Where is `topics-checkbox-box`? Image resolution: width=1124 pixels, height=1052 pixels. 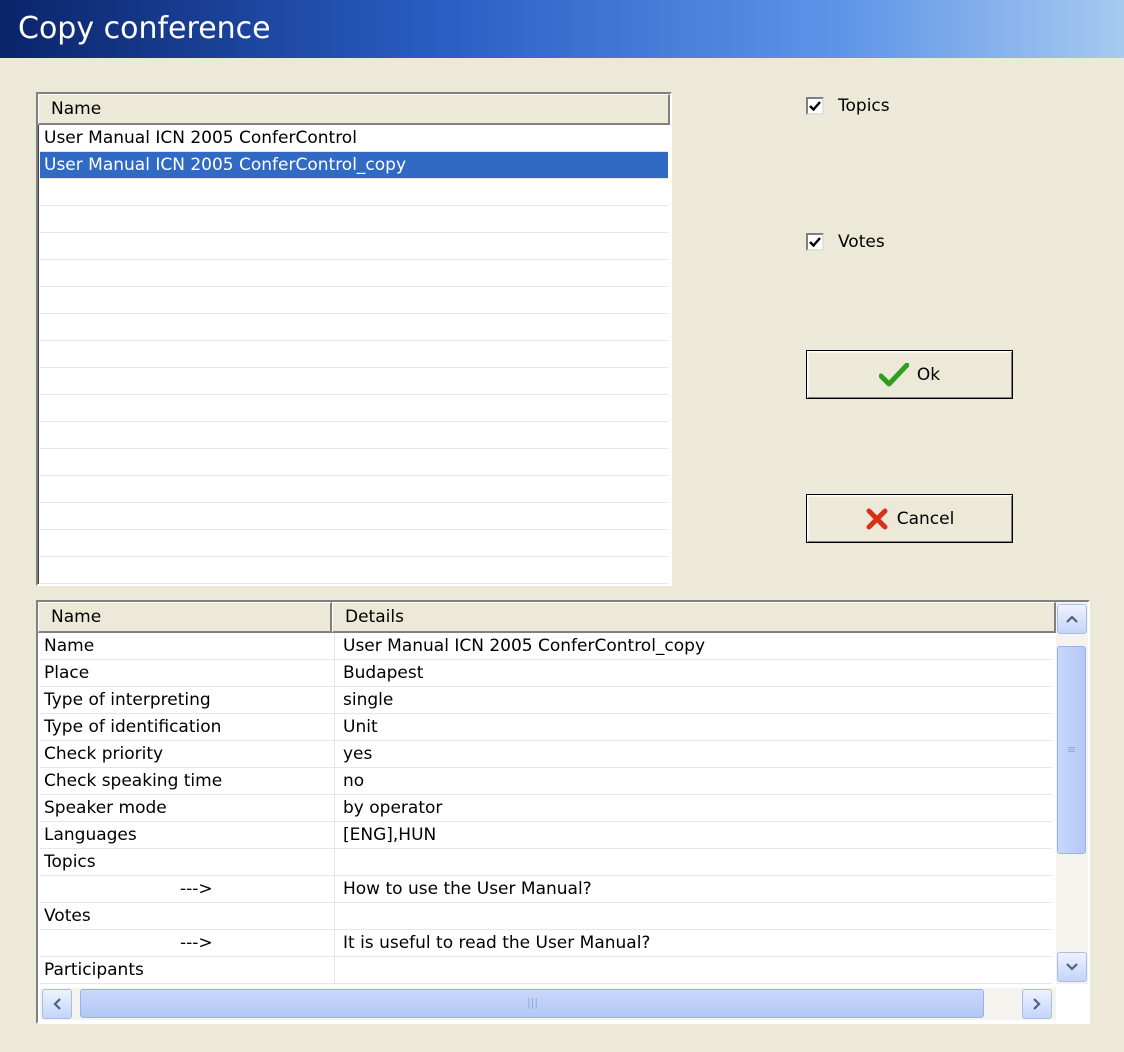
topics-checkbox-box is located at coordinates (815, 106).